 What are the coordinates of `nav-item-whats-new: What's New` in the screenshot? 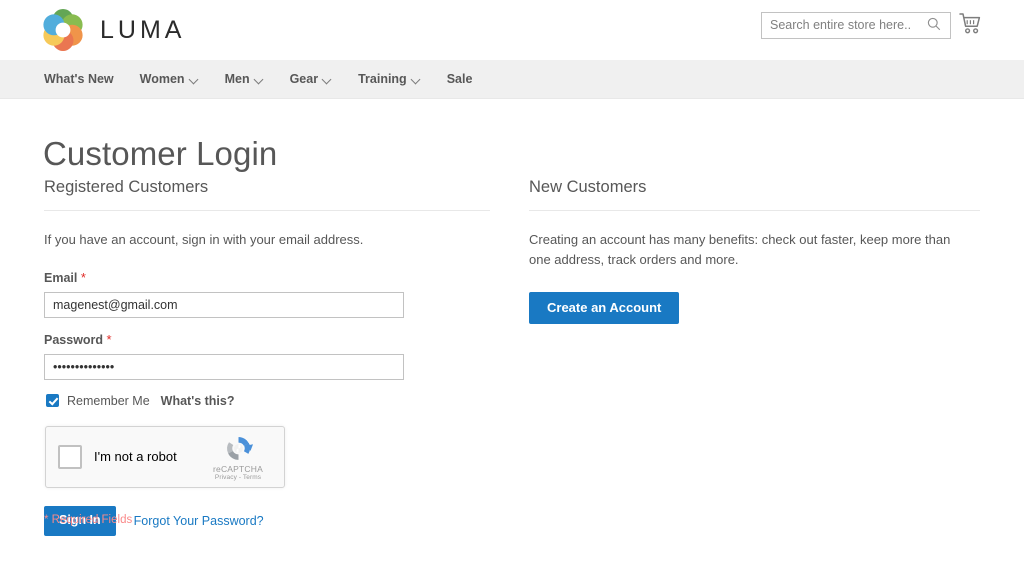 It's located at (79, 79).